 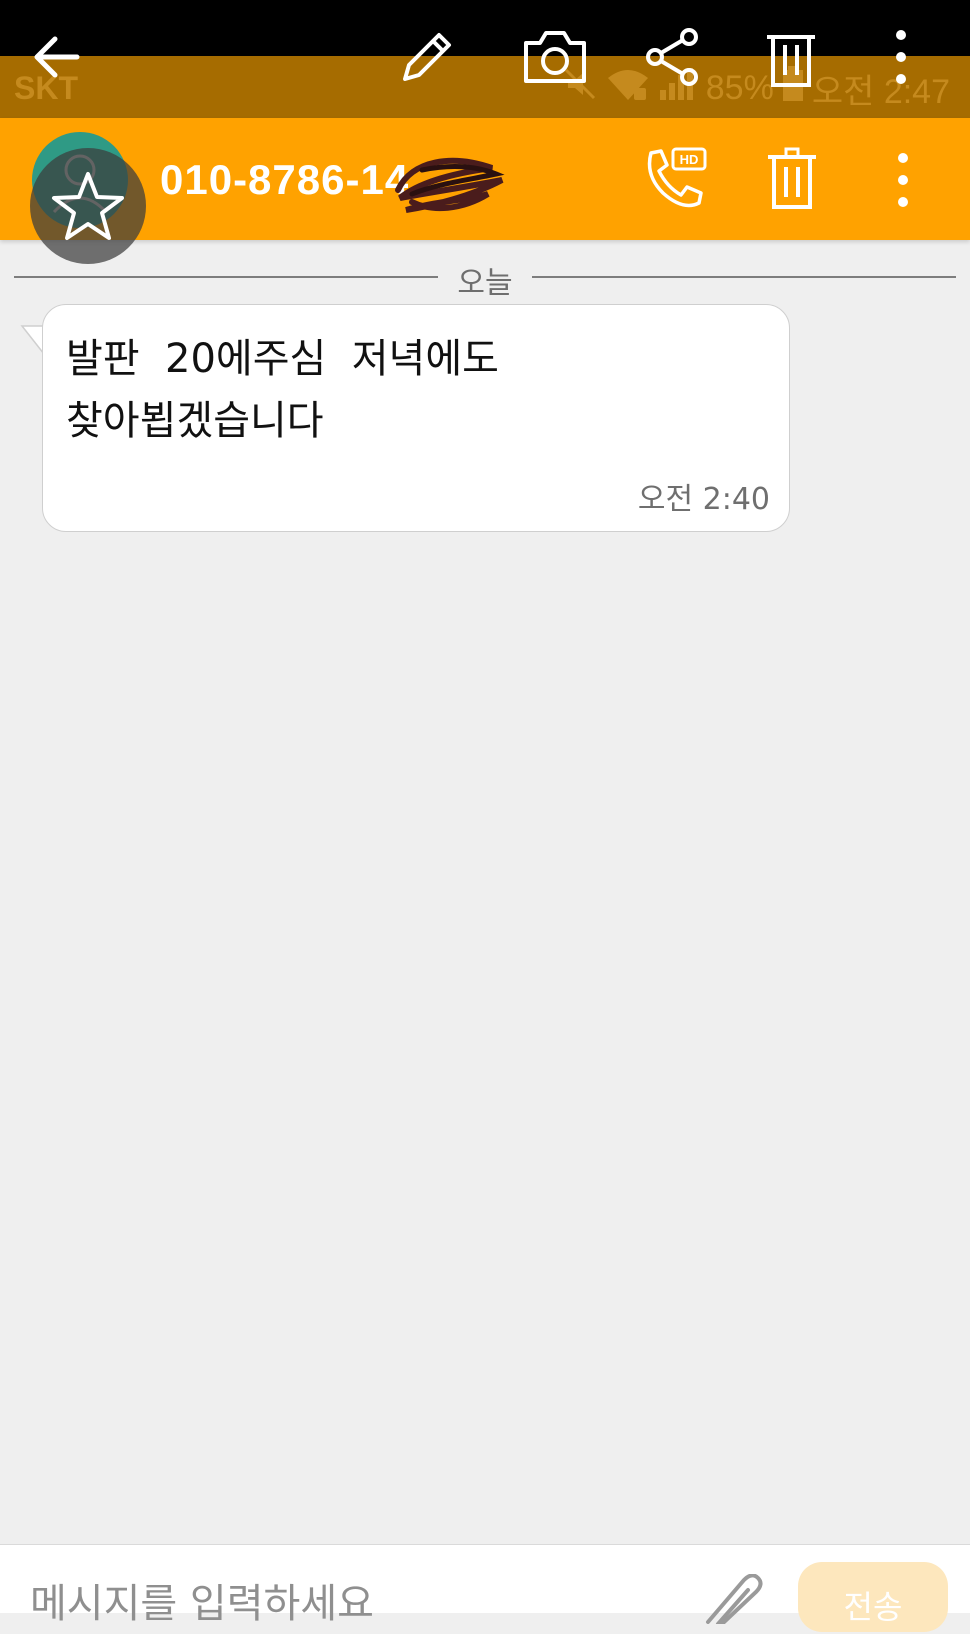 What do you see at coordinates (703, 499) in the screenshot?
I see `message-time: 오전 2:40` at bounding box center [703, 499].